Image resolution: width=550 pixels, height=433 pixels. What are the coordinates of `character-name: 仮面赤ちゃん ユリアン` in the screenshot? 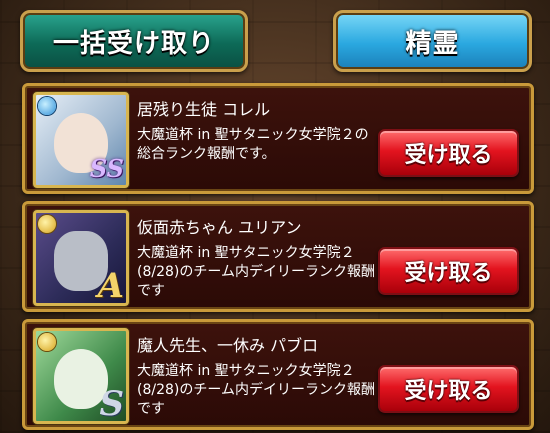 It's located at (219, 227).